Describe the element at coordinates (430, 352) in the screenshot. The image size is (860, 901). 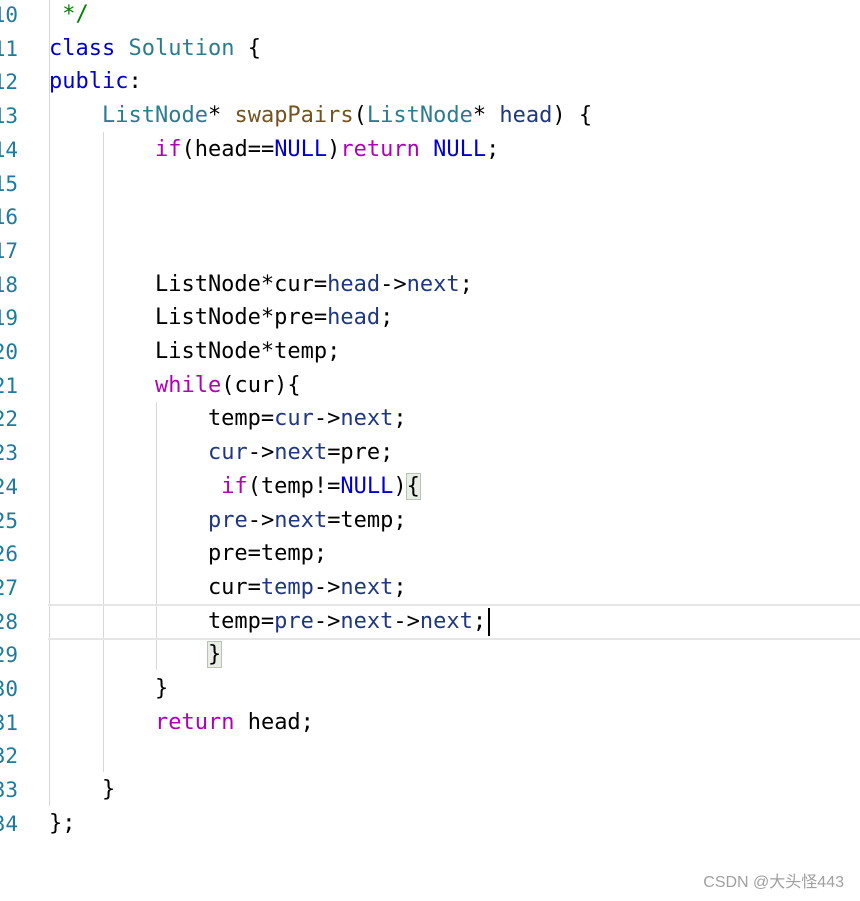
I see `code-line: 20 ListNode*temp;` at that location.